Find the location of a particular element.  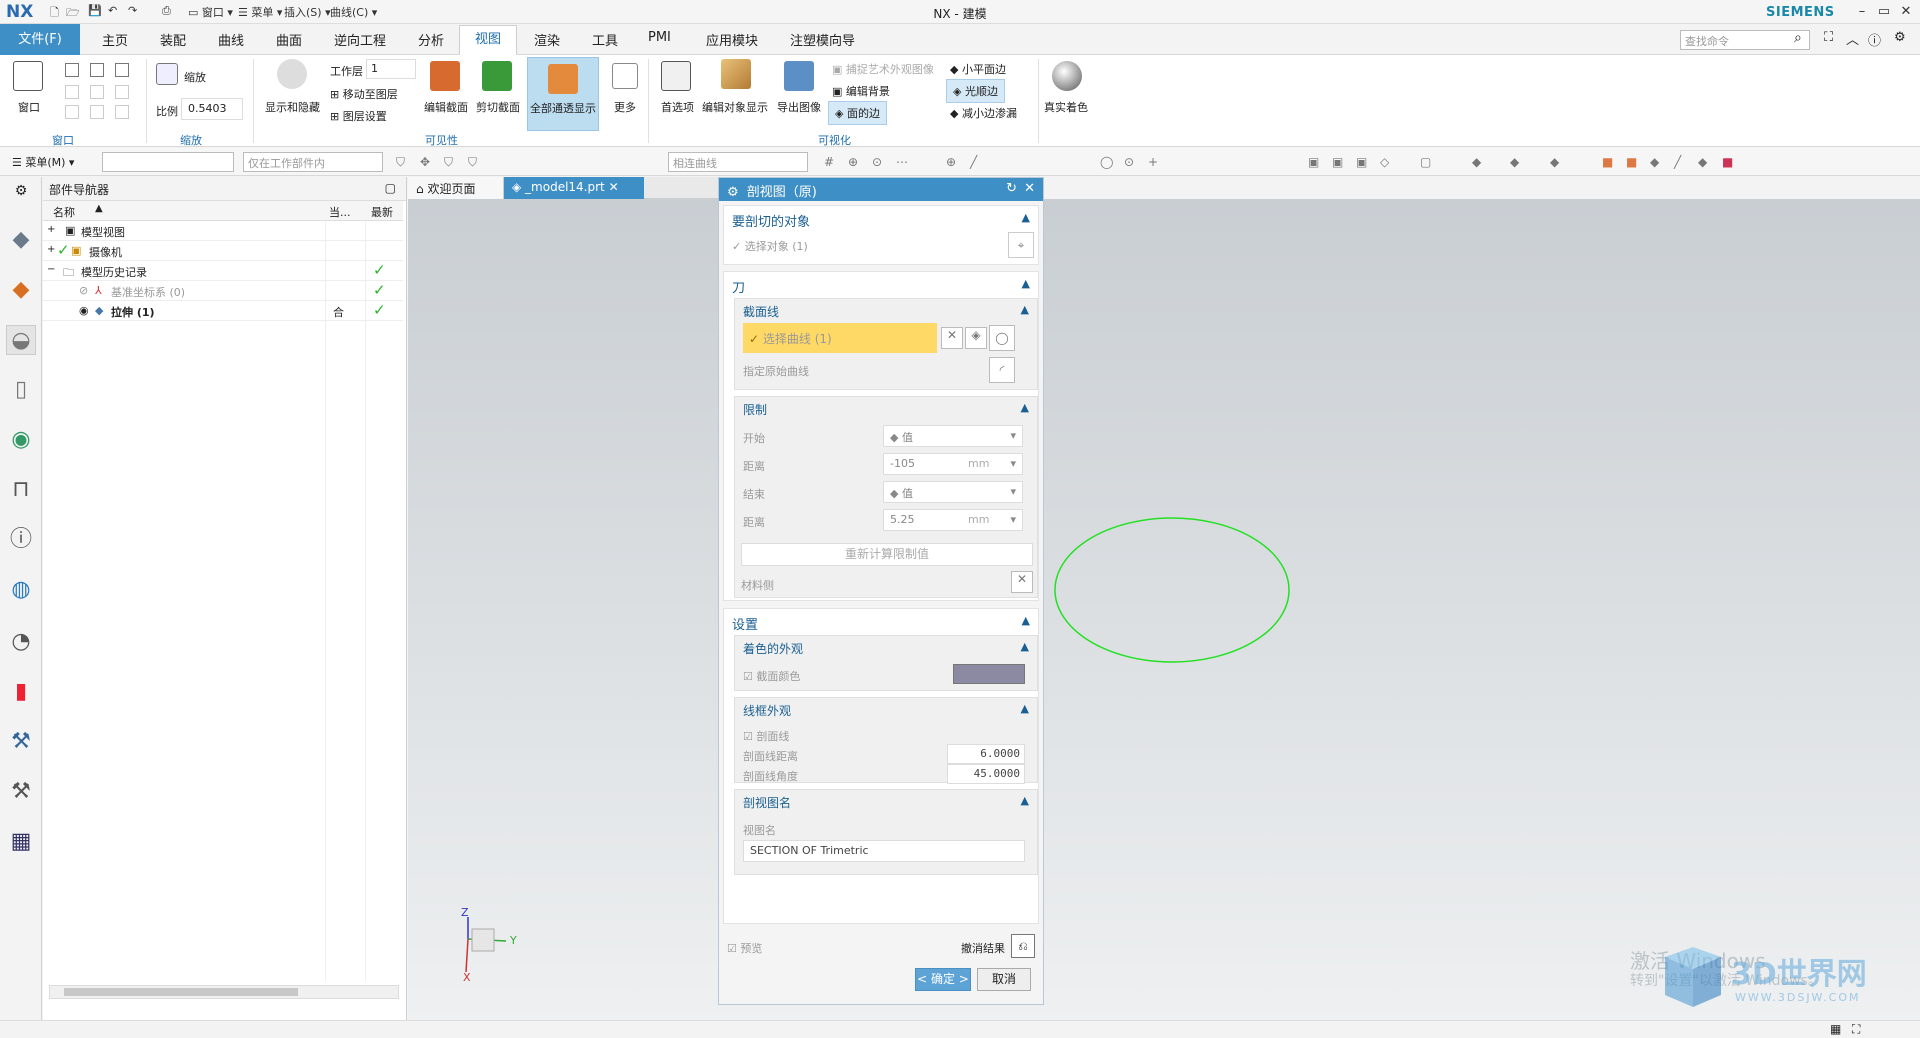

wireframe-appearance-title: 线框外观 is located at coordinates (767, 710).